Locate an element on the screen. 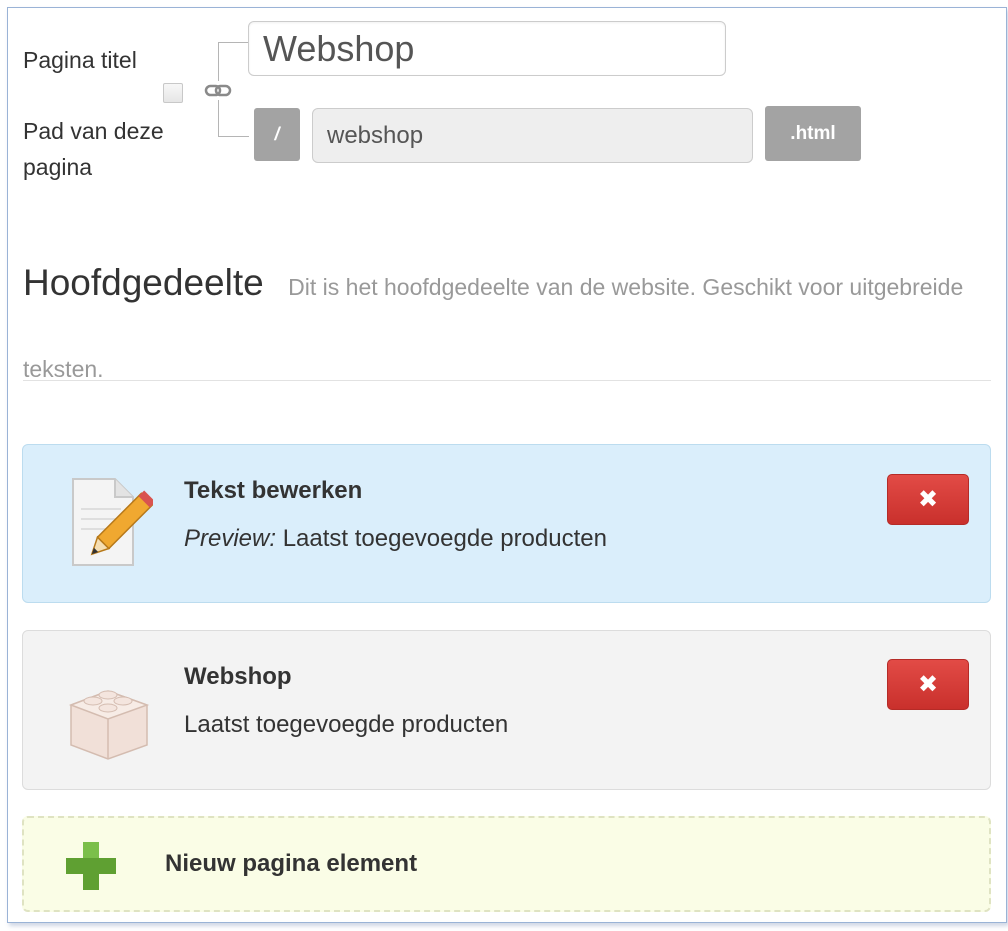  add-page-element-button: Nieuw pagina element is located at coordinates (506, 864).